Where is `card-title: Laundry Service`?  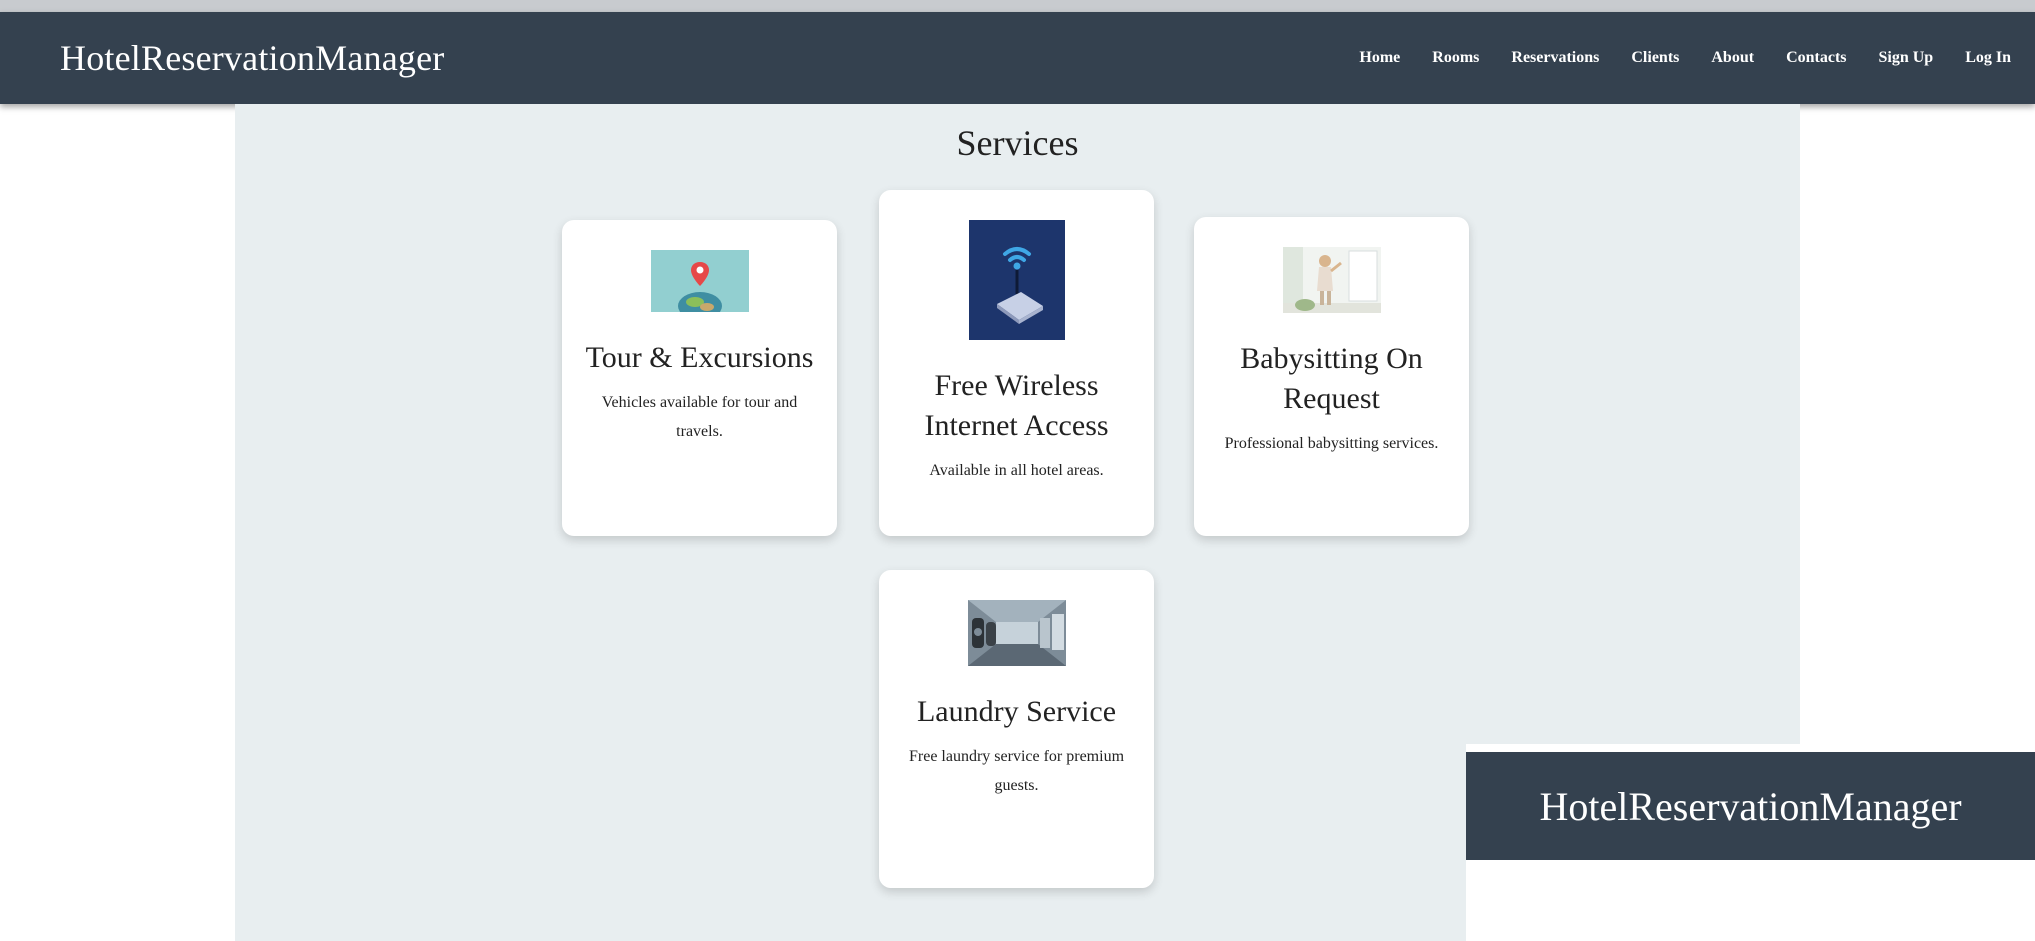
card-title: Laundry Service is located at coordinates (1016, 711).